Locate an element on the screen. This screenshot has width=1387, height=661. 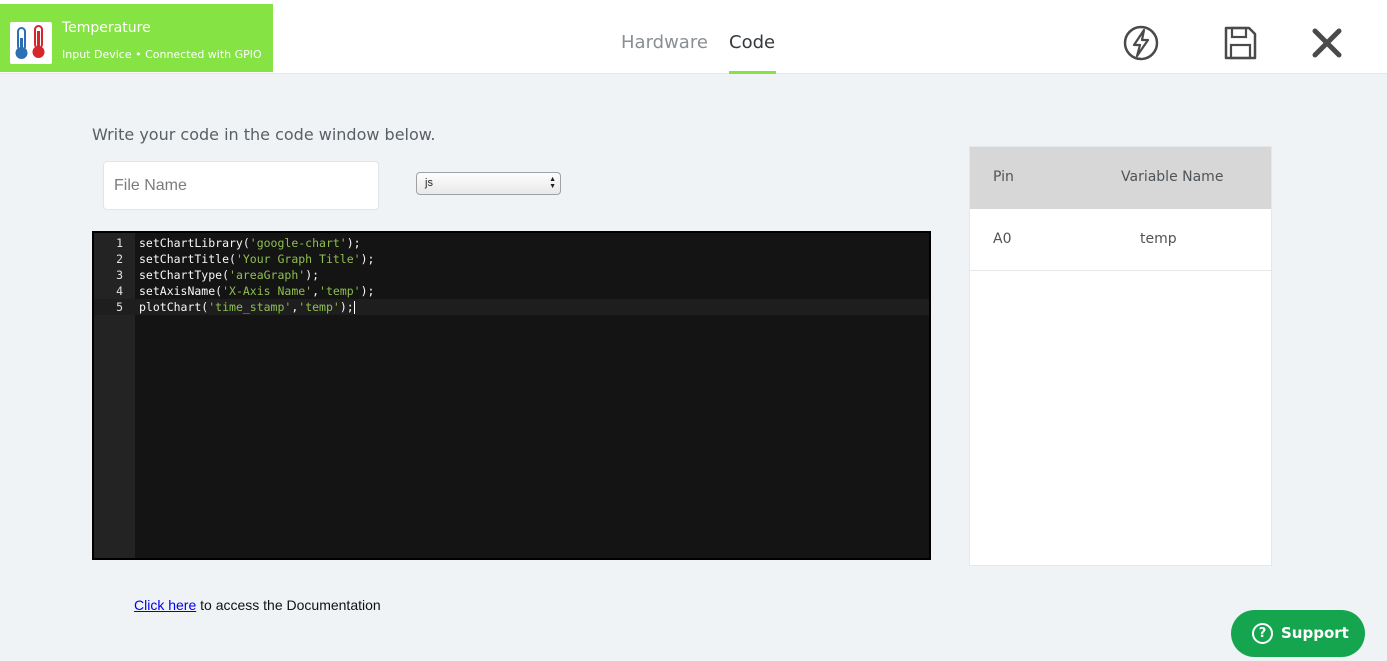
code-text: setChartType('areaGraph'); is located at coordinates (229, 275).